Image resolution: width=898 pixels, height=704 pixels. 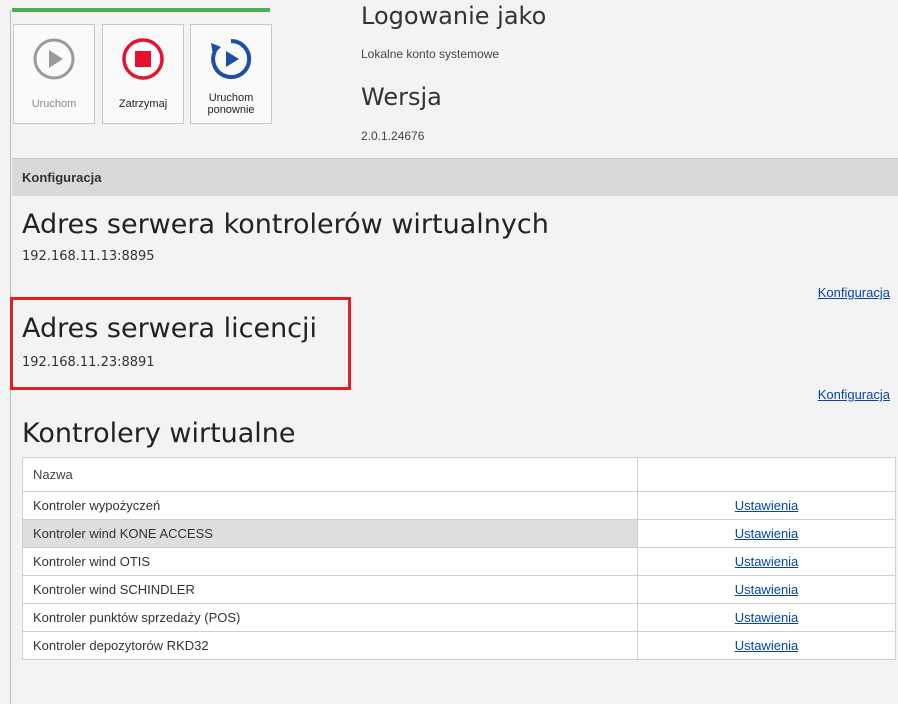 What do you see at coordinates (285, 224) in the screenshot?
I see `virtual-server-title: Adres serwera kontrolerów wirtualnych` at bounding box center [285, 224].